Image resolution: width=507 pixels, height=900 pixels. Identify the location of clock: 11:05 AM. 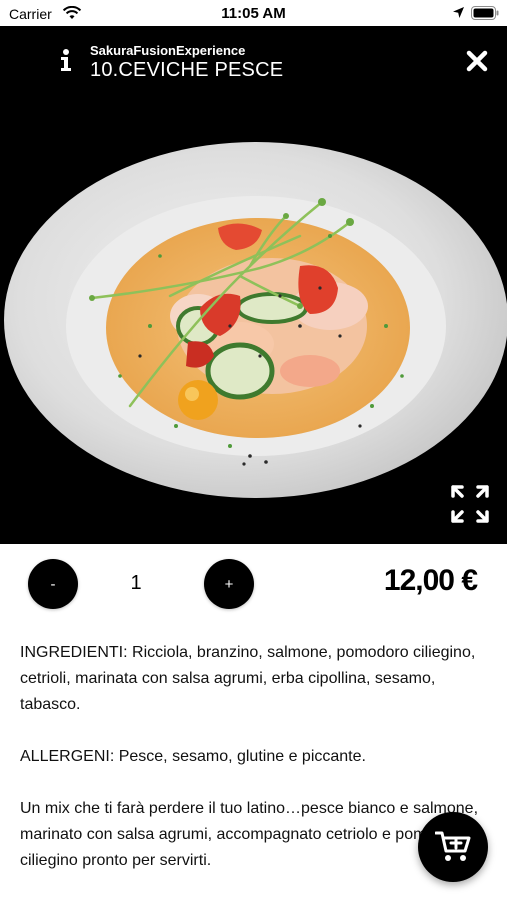
(253, 13).